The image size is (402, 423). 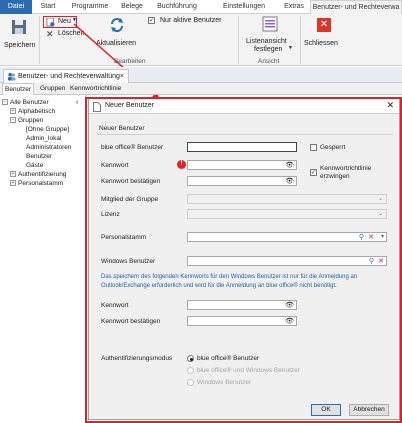 What do you see at coordinates (177, 7) in the screenshot?
I see `menu-tab-buchfuehrung: Buchführung` at bounding box center [177, 7].